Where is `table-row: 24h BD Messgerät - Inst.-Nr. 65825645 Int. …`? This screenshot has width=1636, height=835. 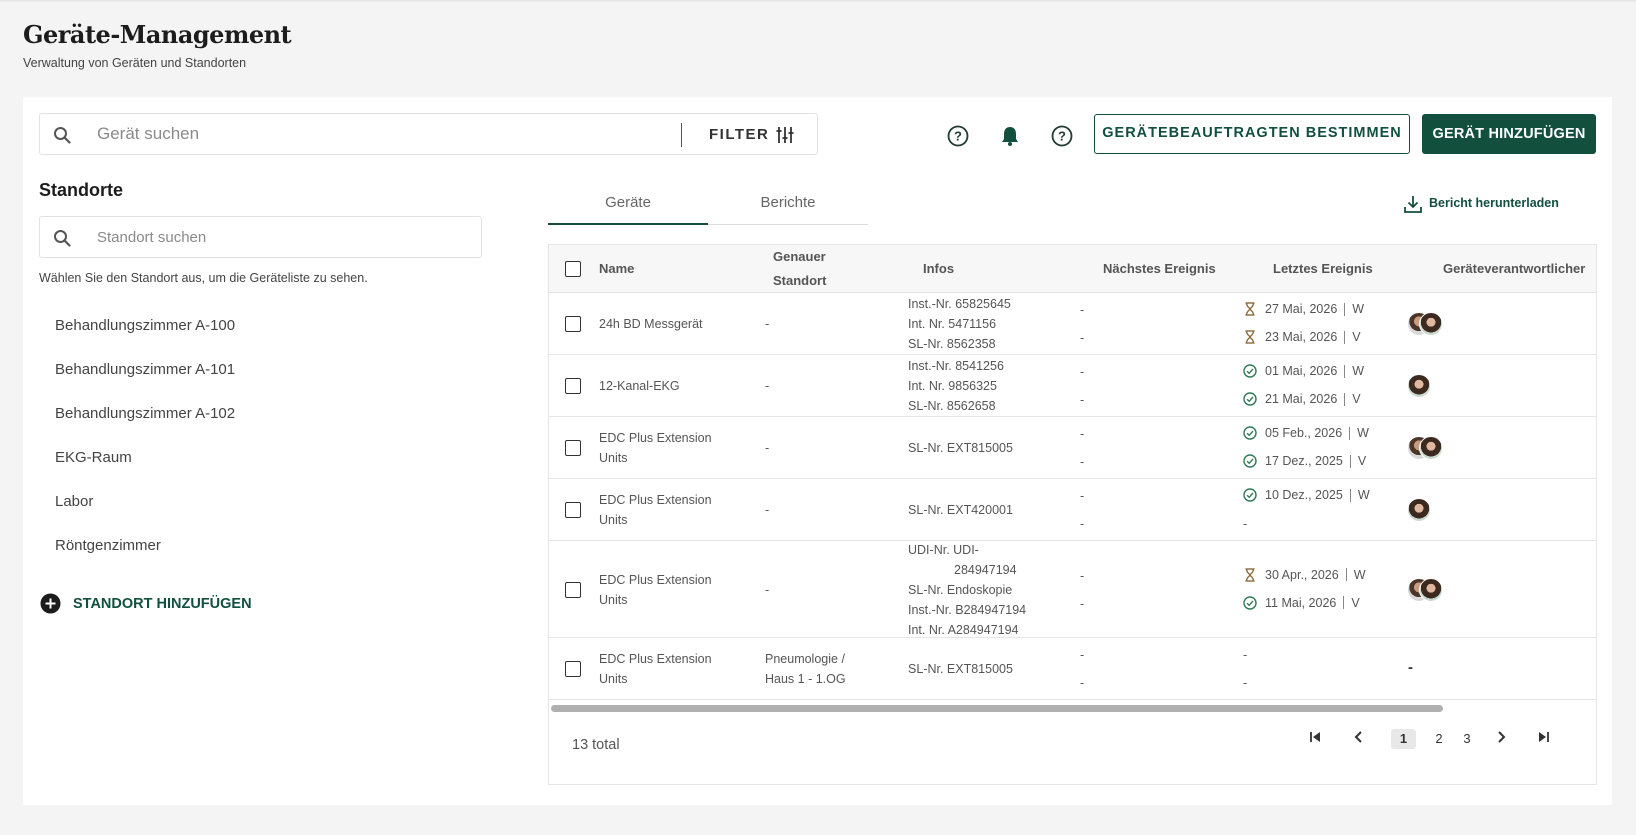 table-row: 24h BD Messgerät - Inst.-Nr. 65825645 Int. … is located at coordinates (1072, 324).